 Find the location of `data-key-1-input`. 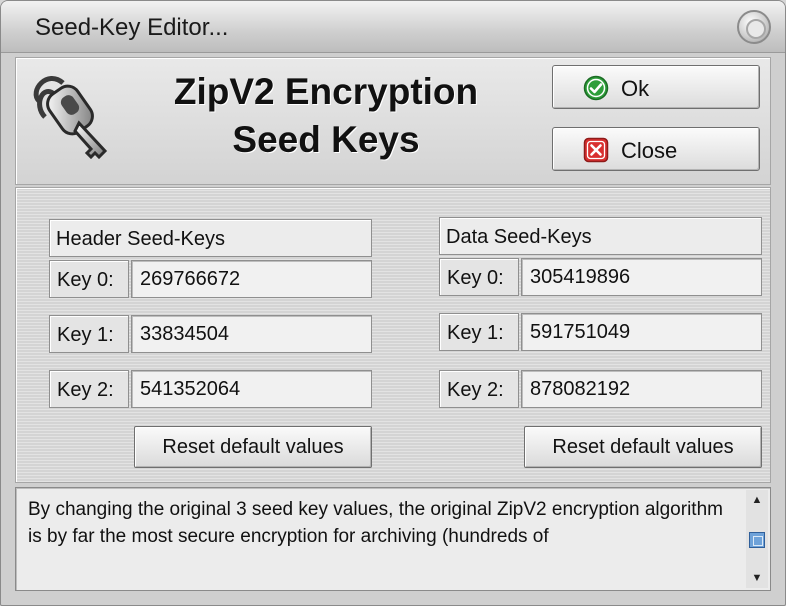

data-key-1-input is located at coordinates (641, 332).